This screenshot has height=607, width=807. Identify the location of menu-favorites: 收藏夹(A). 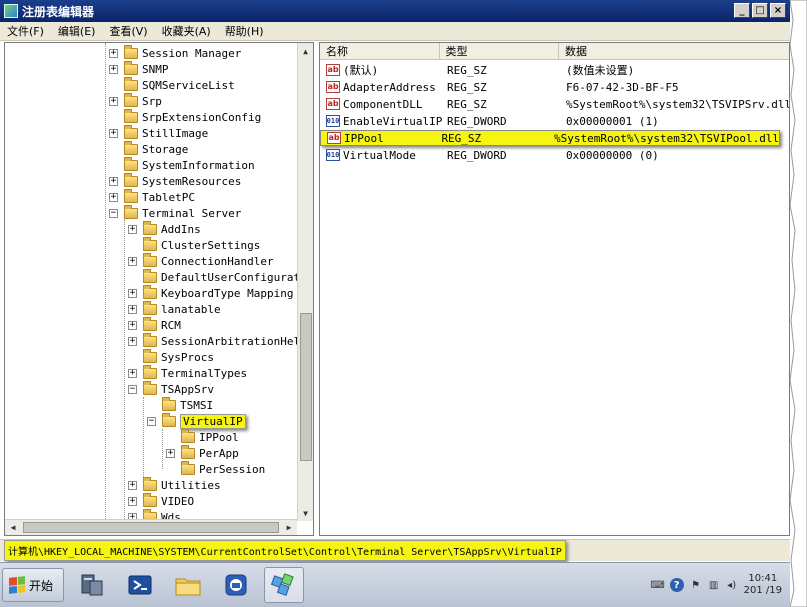
(186, 31).